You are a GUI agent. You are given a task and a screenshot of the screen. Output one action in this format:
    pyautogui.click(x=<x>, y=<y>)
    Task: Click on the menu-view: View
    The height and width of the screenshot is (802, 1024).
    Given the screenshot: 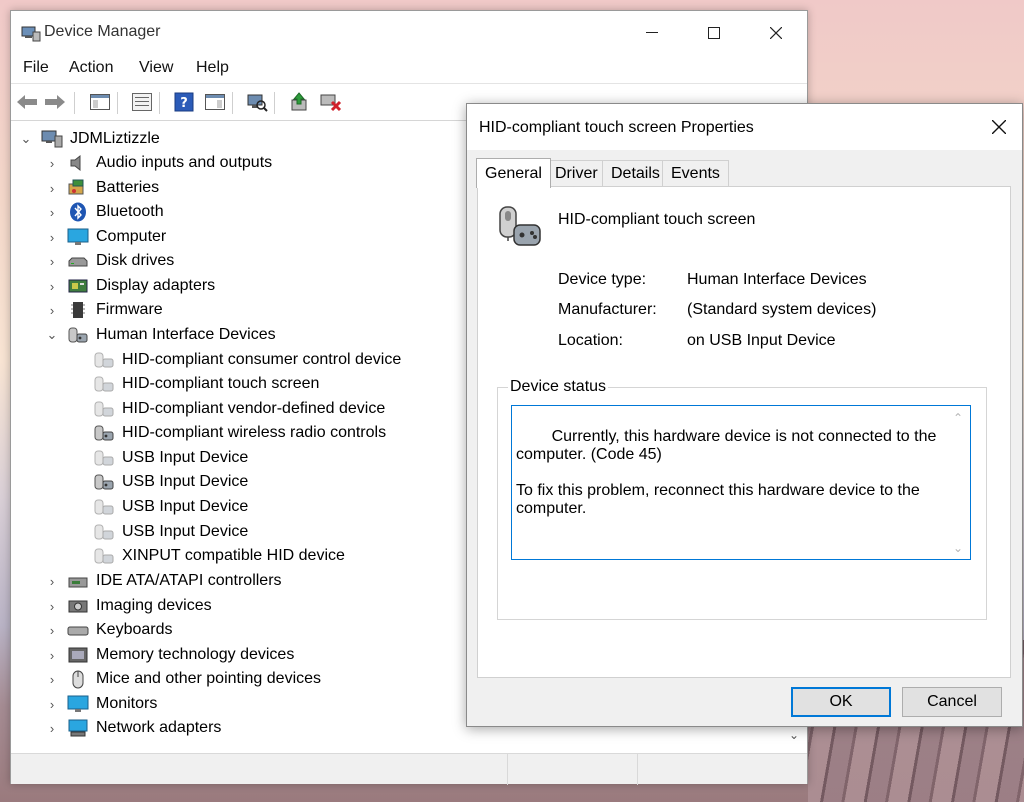 What is the action you would take?
    pyautogui.click(x=156, y=68)
    